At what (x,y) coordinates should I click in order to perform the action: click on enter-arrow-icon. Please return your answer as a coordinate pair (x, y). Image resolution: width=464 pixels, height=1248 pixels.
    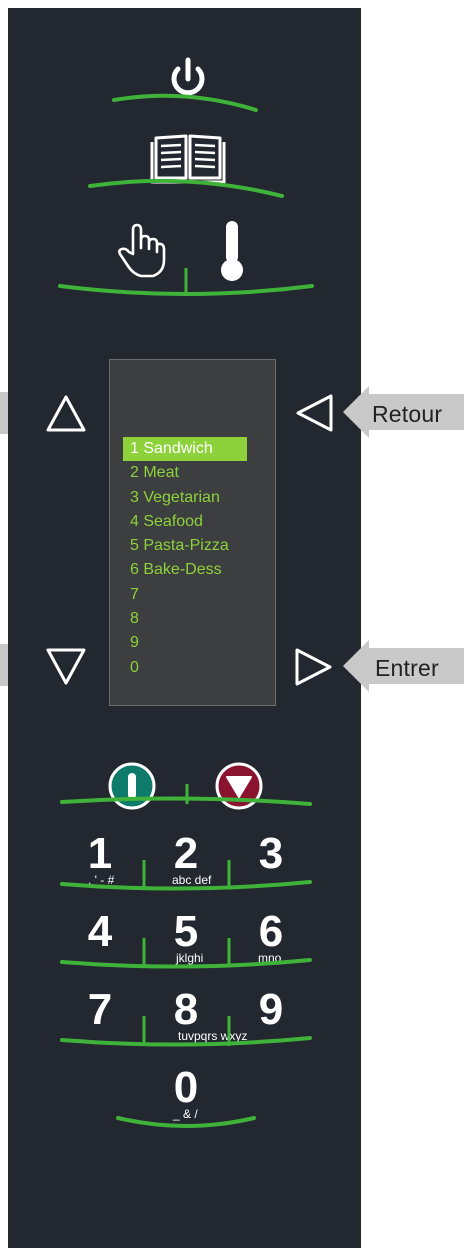
    Looking at the image, I should click on (314, 667).